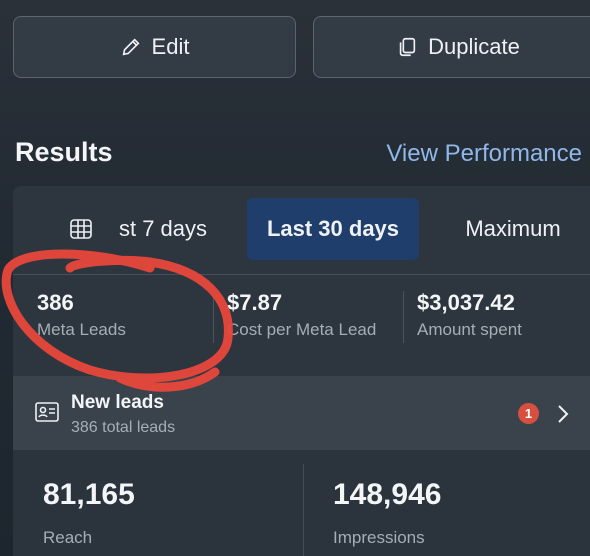  I want to click on metric-meta-leads: 386 Meta Leads, so click(81, 315).